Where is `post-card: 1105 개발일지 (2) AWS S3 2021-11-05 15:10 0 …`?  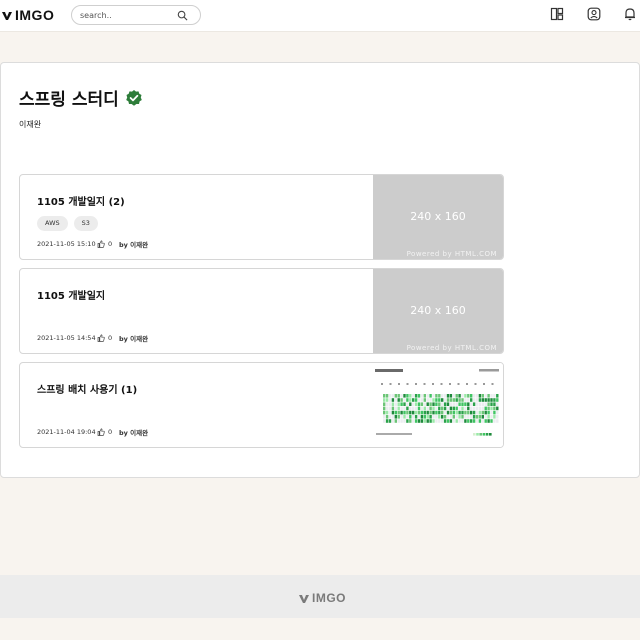
post-card: 1105 개발일지 (2) AWS S3 2021-11-05 15:10 0 … is located at coordinates (261, 217).